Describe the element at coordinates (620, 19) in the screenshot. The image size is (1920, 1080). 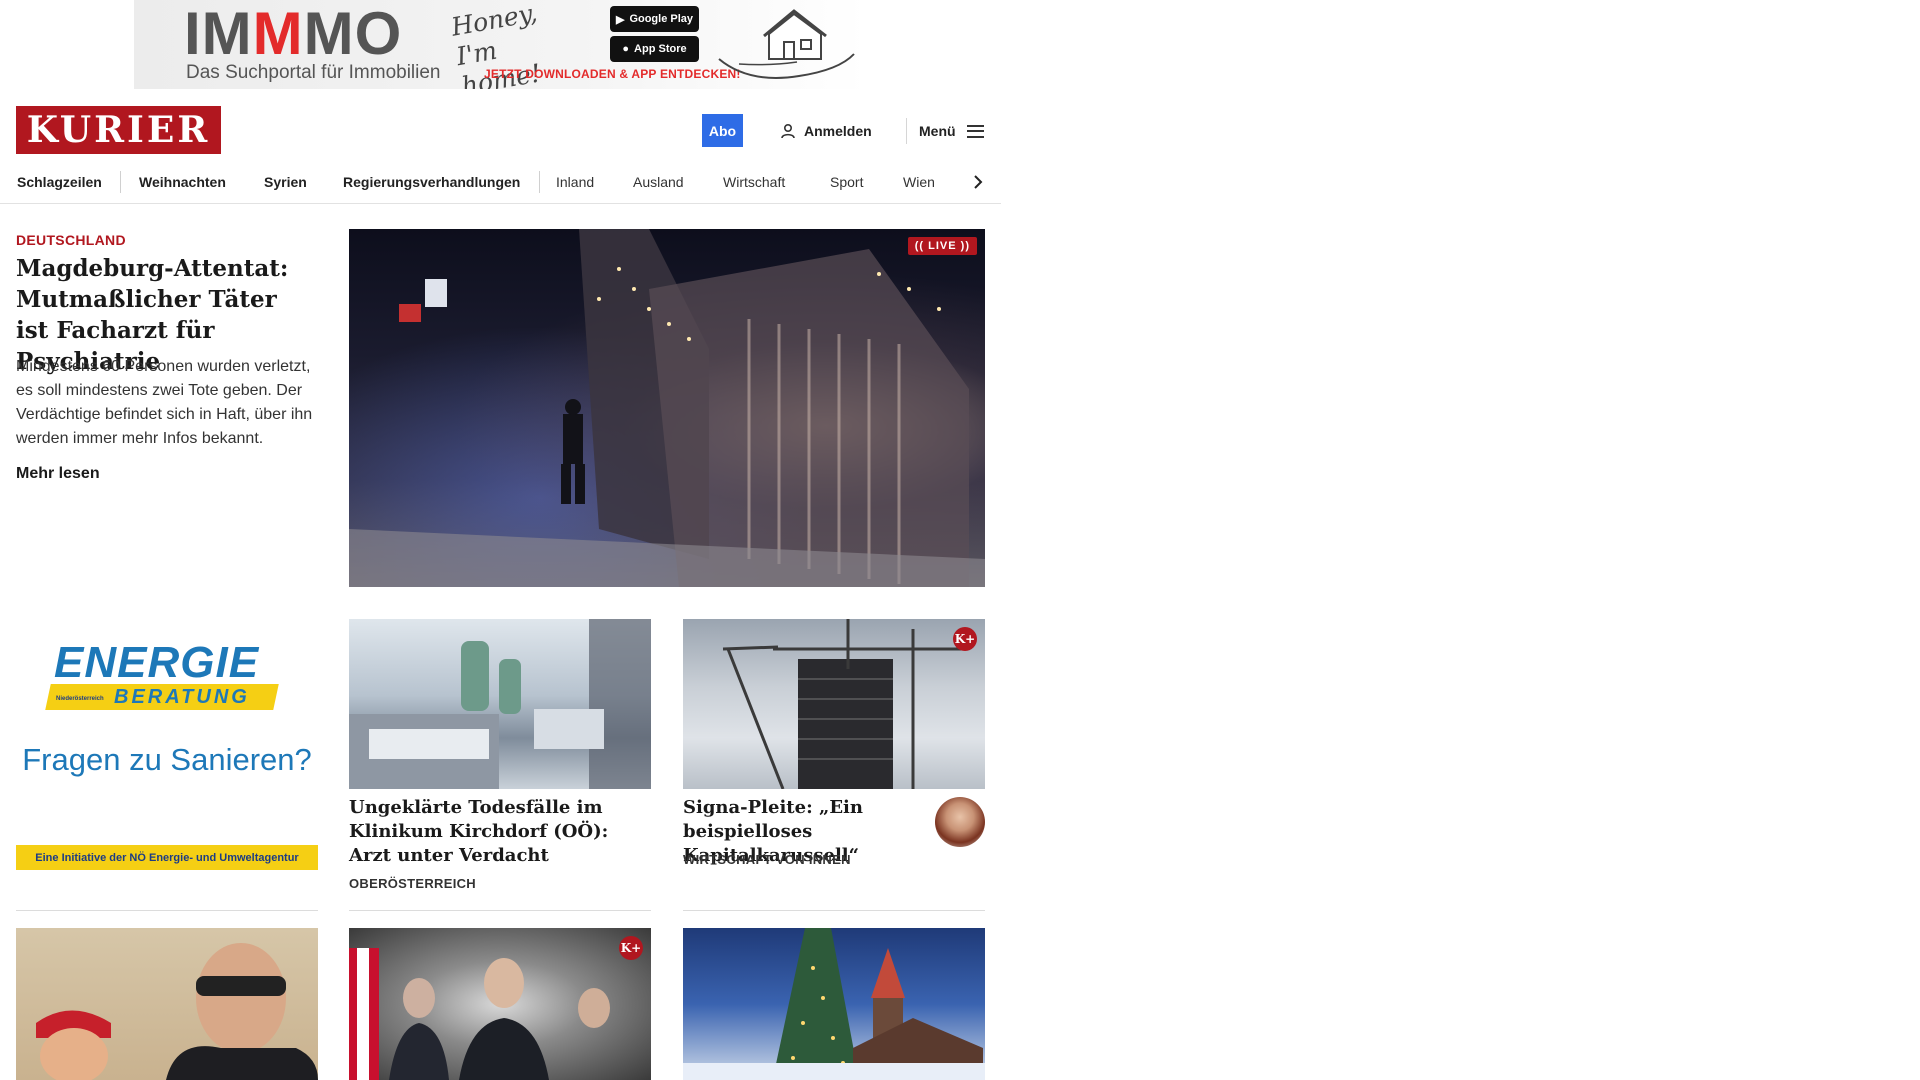
I see `play-icon: ▶` at that location.